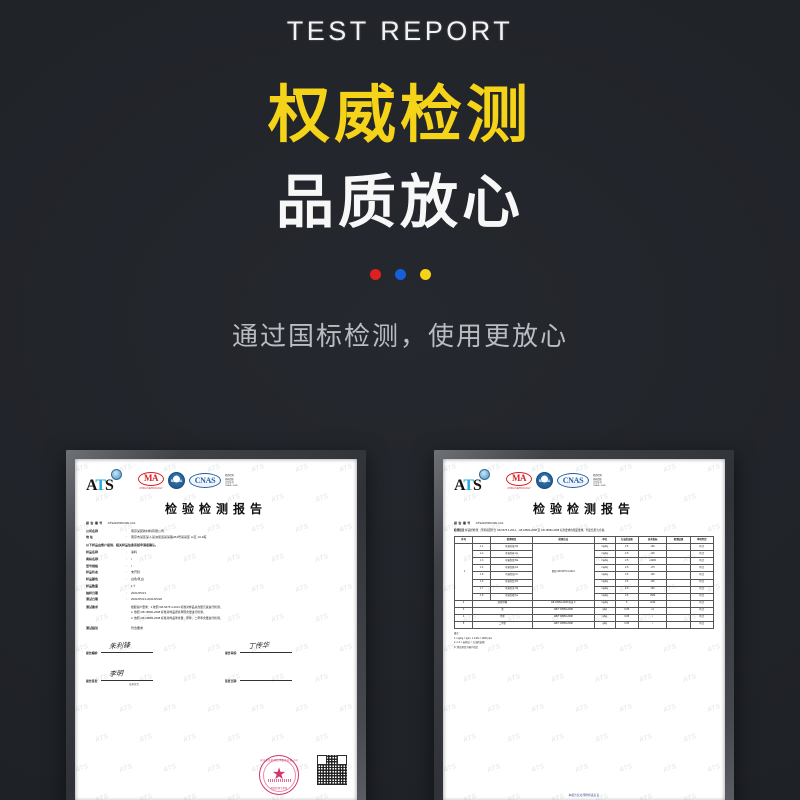  I want to click on report-field-row: 样品颜色: 白色/乳白, so click(216, 579).